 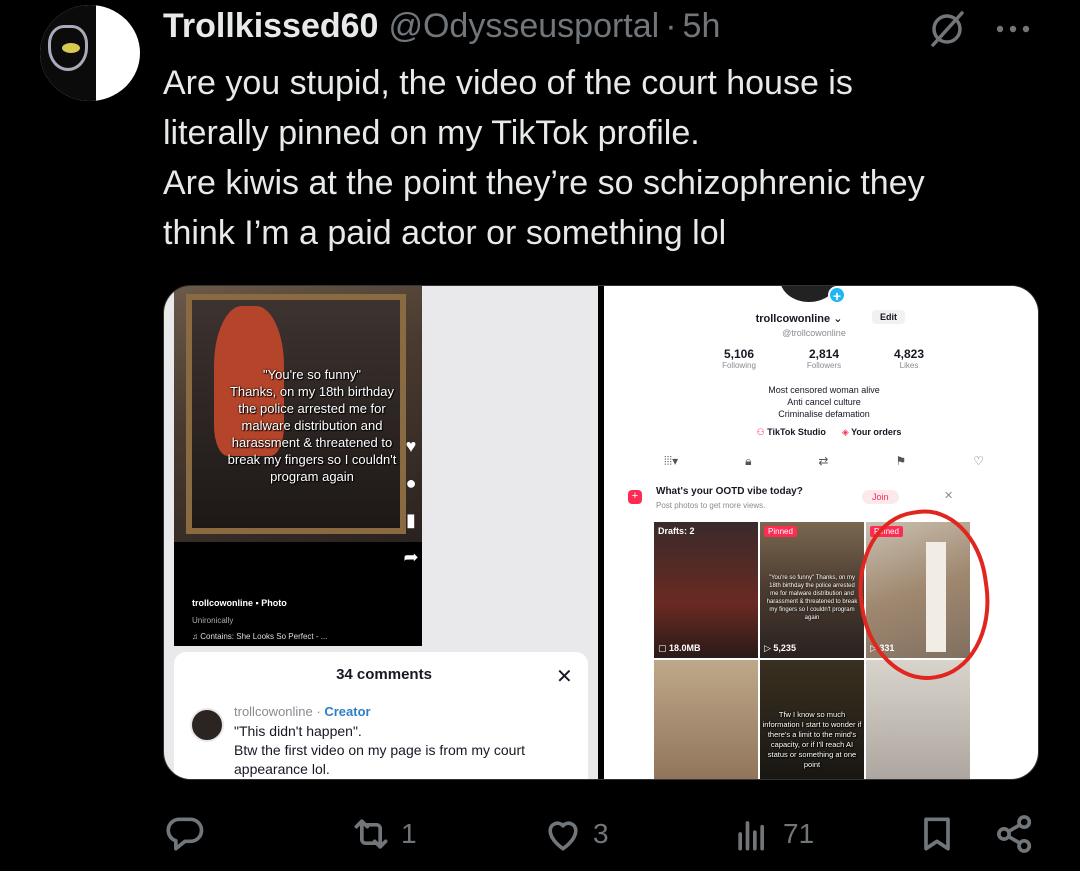 What do you see at coordinates (312, 459) in the screenshot?
I see `caption-line: break my fingers so I couldn't` at bounding box center [312, 459].